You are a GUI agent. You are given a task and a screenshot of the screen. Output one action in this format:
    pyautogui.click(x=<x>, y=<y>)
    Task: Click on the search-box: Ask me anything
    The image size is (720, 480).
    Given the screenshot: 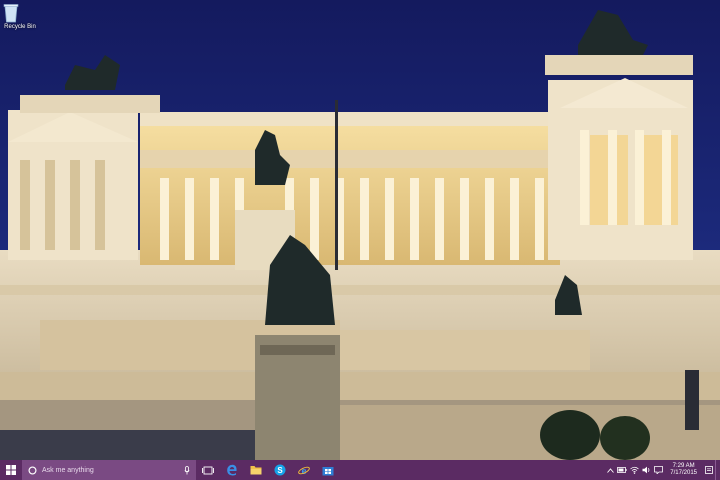 What is the action you would take?
    pyautogui.click(x=109, y=470)
    